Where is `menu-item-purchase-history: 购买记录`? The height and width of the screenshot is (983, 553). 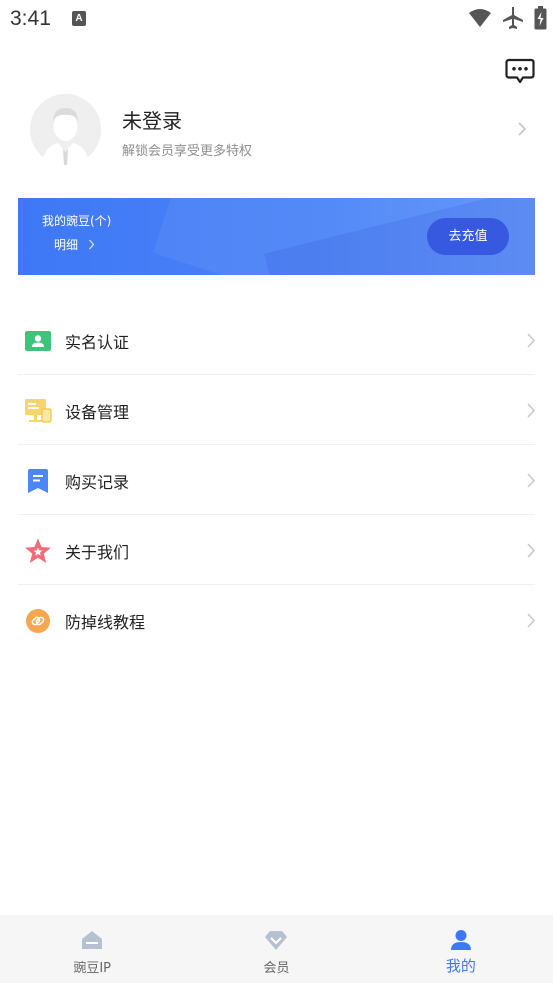
menu-item-purchase-history: 购买记录 is located at coordinates (277, 480).